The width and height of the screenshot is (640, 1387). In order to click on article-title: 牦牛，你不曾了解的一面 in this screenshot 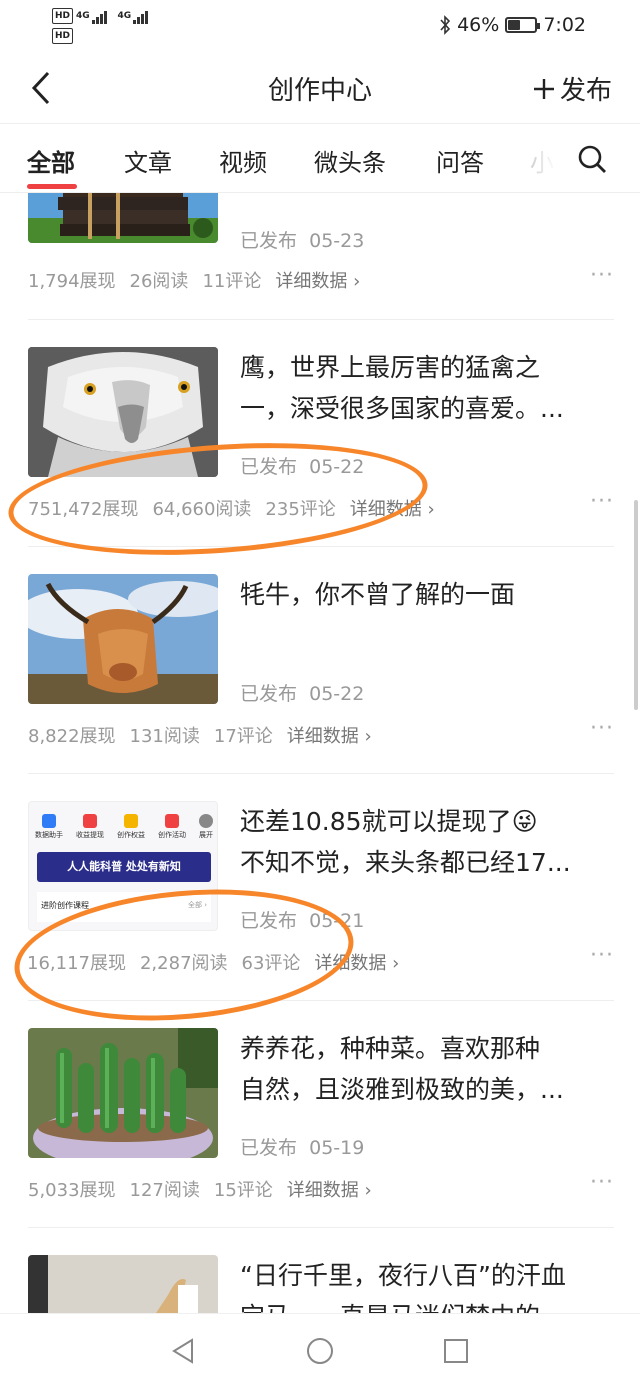, I will do `click(427, 594)`.